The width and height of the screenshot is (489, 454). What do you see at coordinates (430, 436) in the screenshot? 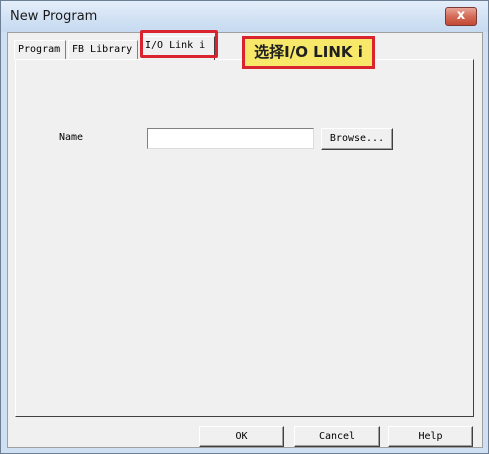
I see `help-button: Help` at bounding box center [430, 436].